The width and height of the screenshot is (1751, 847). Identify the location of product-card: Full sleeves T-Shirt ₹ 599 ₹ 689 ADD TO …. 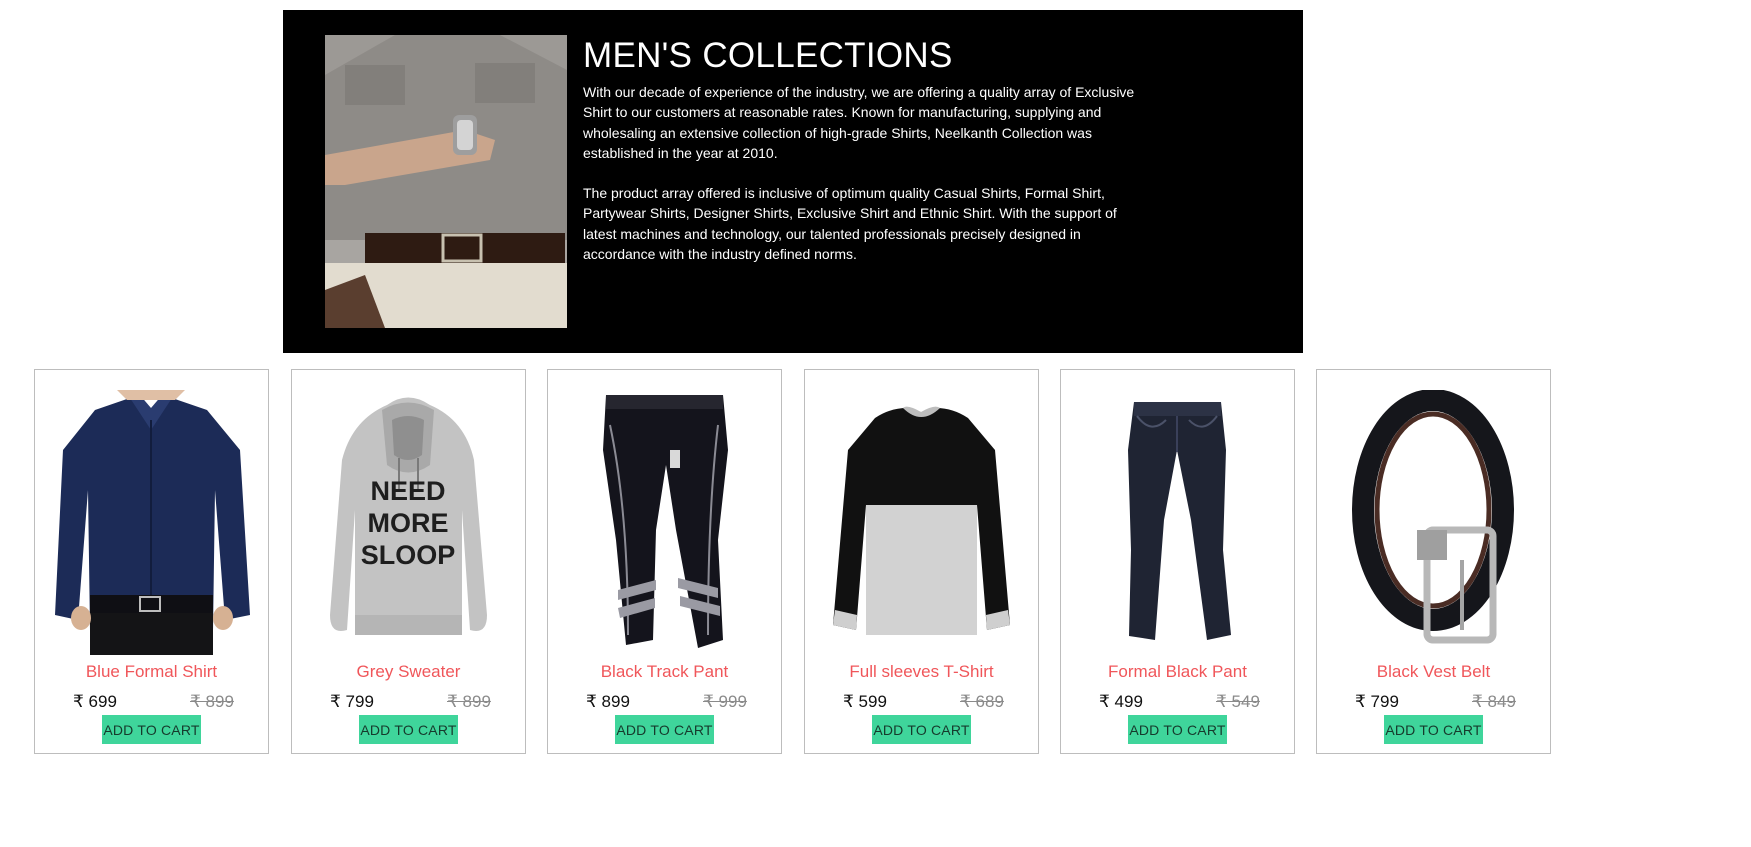
(921, 561).